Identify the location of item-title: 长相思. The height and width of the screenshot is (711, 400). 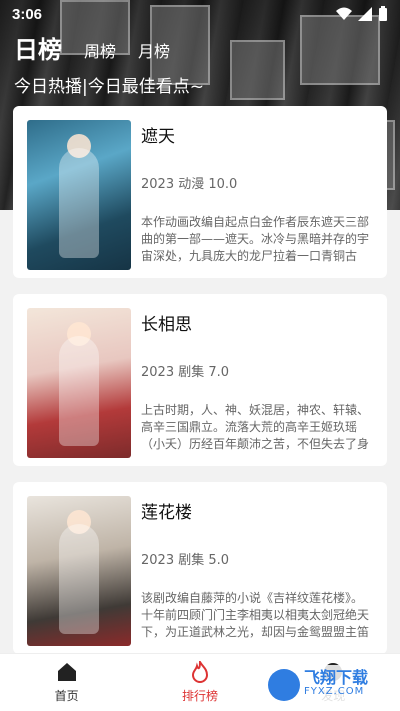
(166, 325).